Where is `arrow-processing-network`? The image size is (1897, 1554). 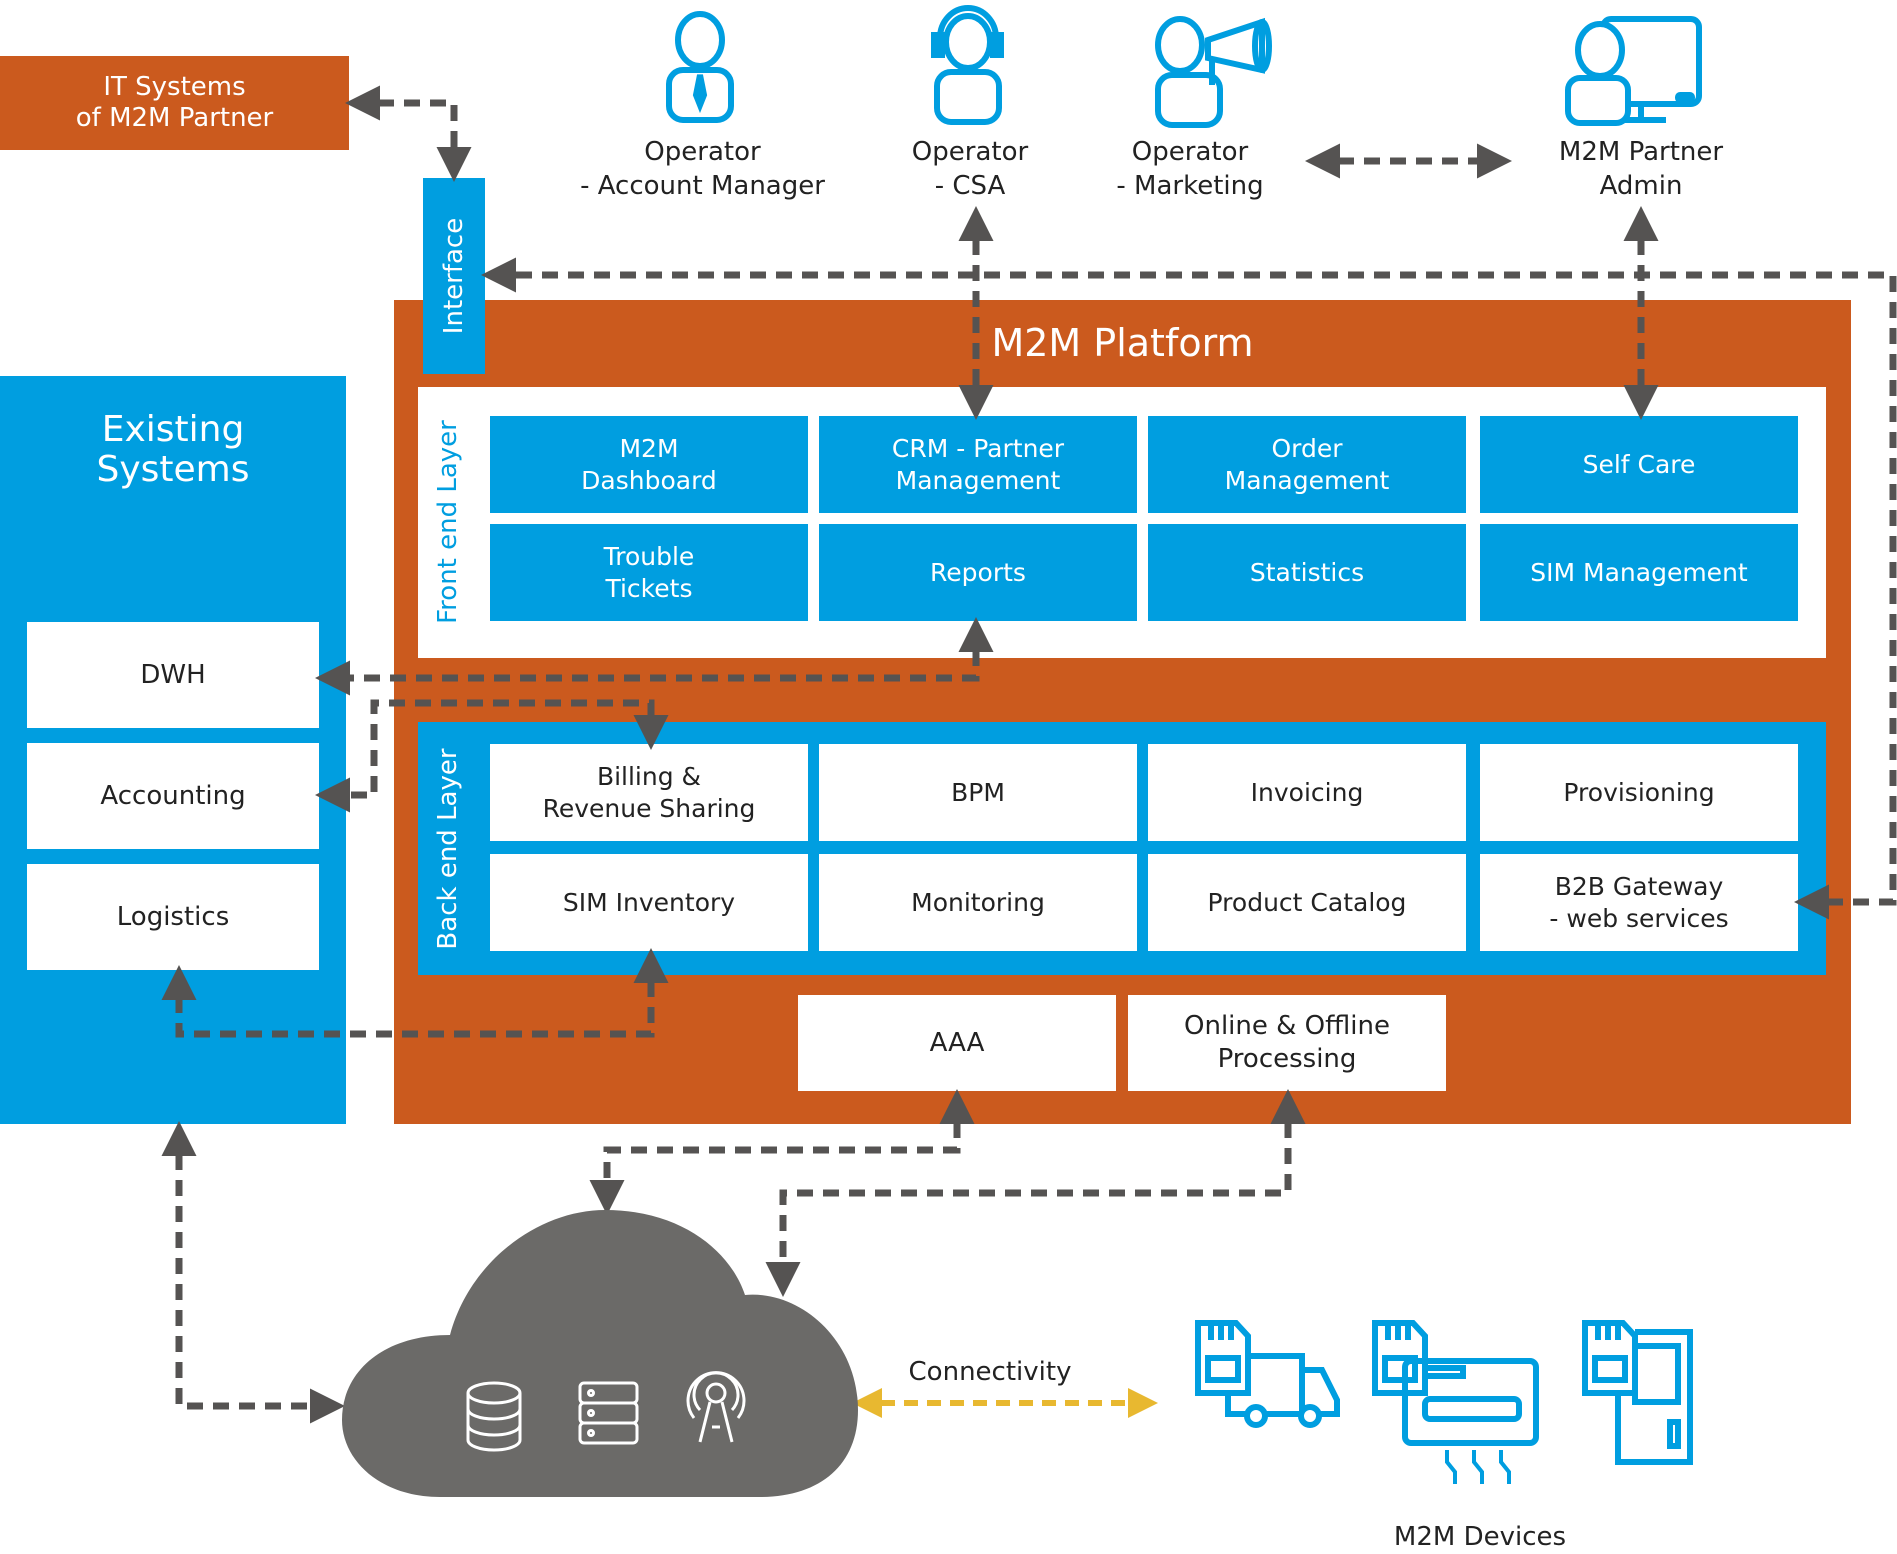
arrow-processing-network is located at coordinates (1035, 1193).